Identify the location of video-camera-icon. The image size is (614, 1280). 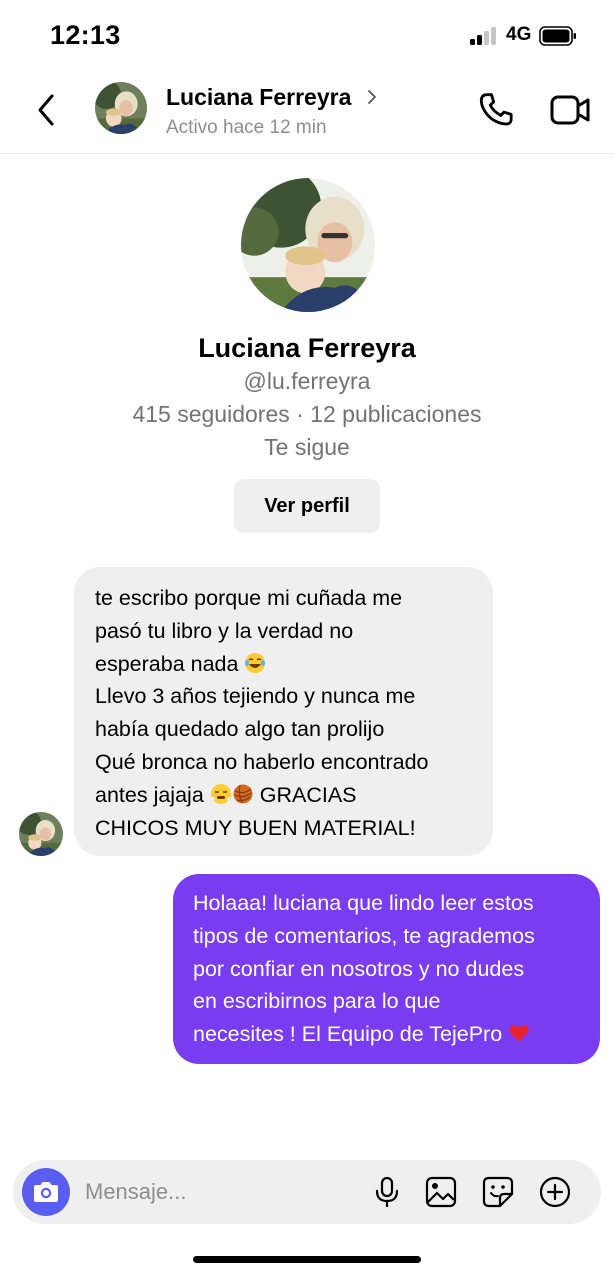
(570, 110).